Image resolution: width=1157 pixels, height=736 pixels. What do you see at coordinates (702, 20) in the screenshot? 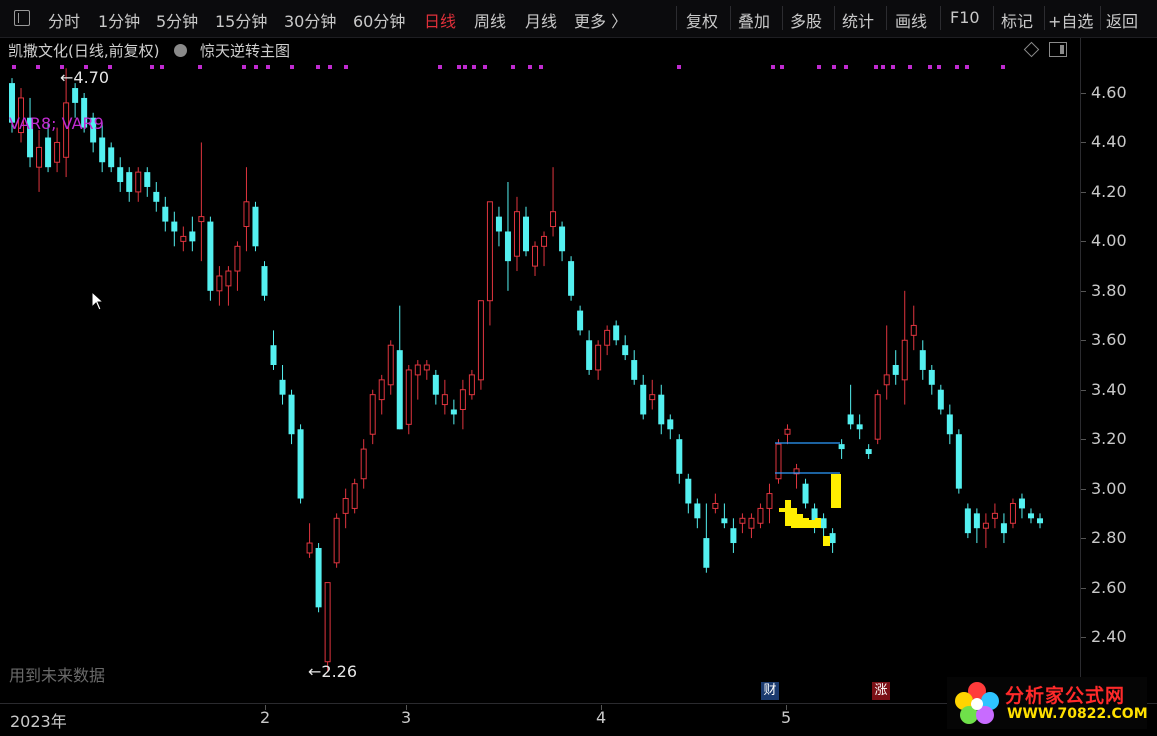
I see `restore-rights-button: 复权` at bounding box center [702, 20].